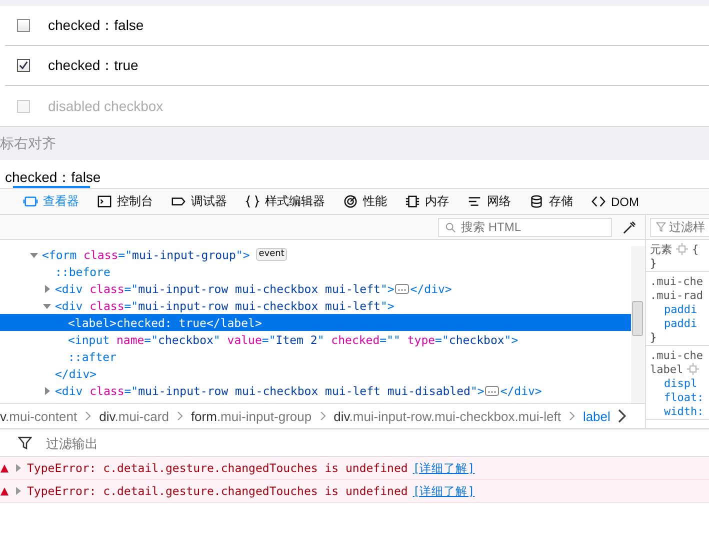 This screenshot has height=539, width=709. What do you see at coordinates (615, 201) in the screenshot?
I see `devtools-tab: DOM` at bounding box center [615, 201].